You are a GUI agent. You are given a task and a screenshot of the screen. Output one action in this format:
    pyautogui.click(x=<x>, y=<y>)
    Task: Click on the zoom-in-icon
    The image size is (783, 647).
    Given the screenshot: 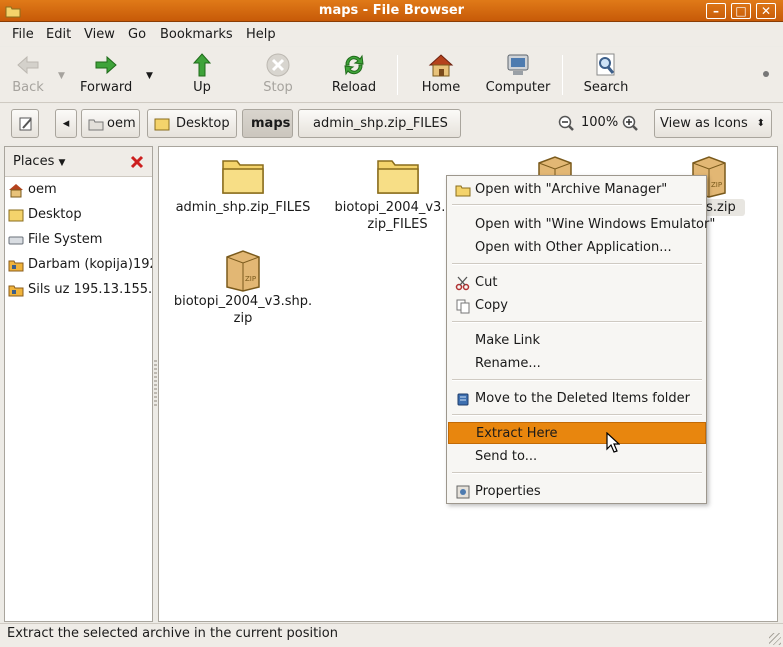 What is the action you would take?
    pyautogui.click(x=630, y=123)
    